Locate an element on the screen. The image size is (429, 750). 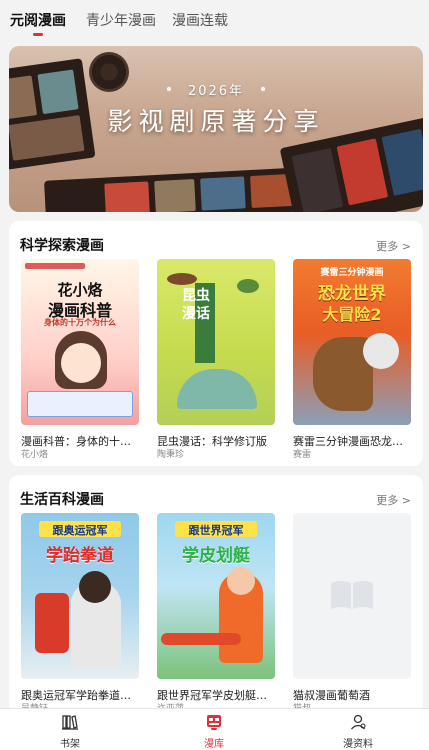
book-placeholder-icon is located at coordinates (352, 595).